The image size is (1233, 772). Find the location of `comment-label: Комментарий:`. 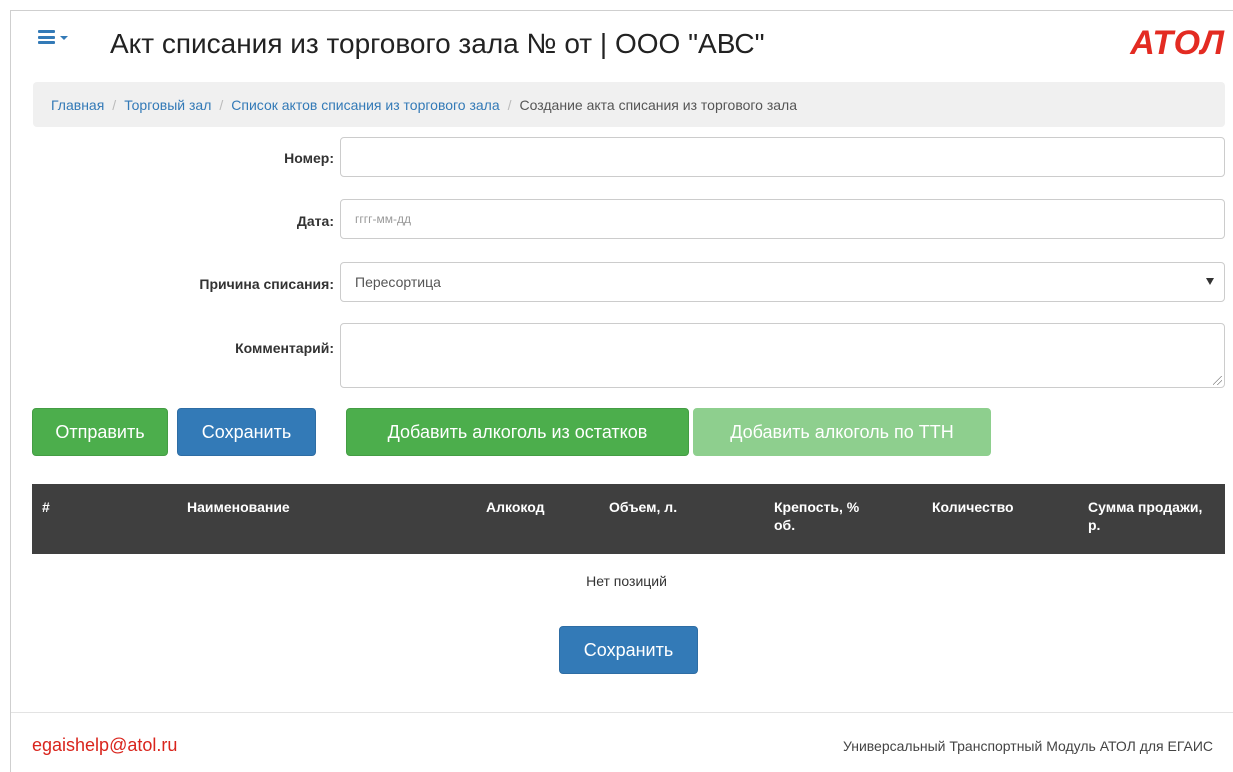

comment-label: Комментарий: is located at coordinates (284, 348).